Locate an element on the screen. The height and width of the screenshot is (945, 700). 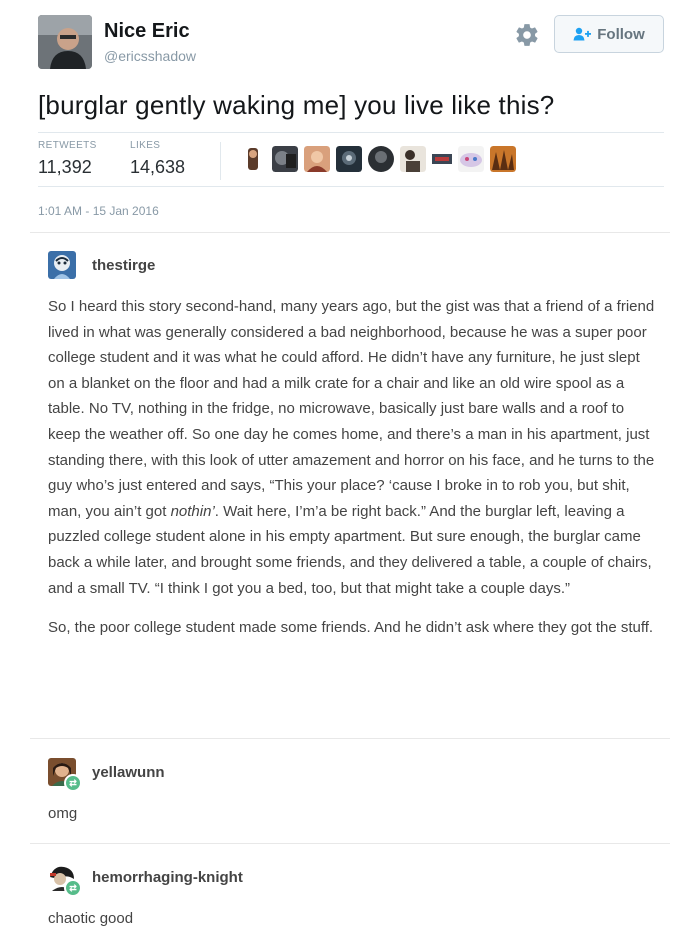
post-paragraph: chaotic good is located at coordinates (91, 918).